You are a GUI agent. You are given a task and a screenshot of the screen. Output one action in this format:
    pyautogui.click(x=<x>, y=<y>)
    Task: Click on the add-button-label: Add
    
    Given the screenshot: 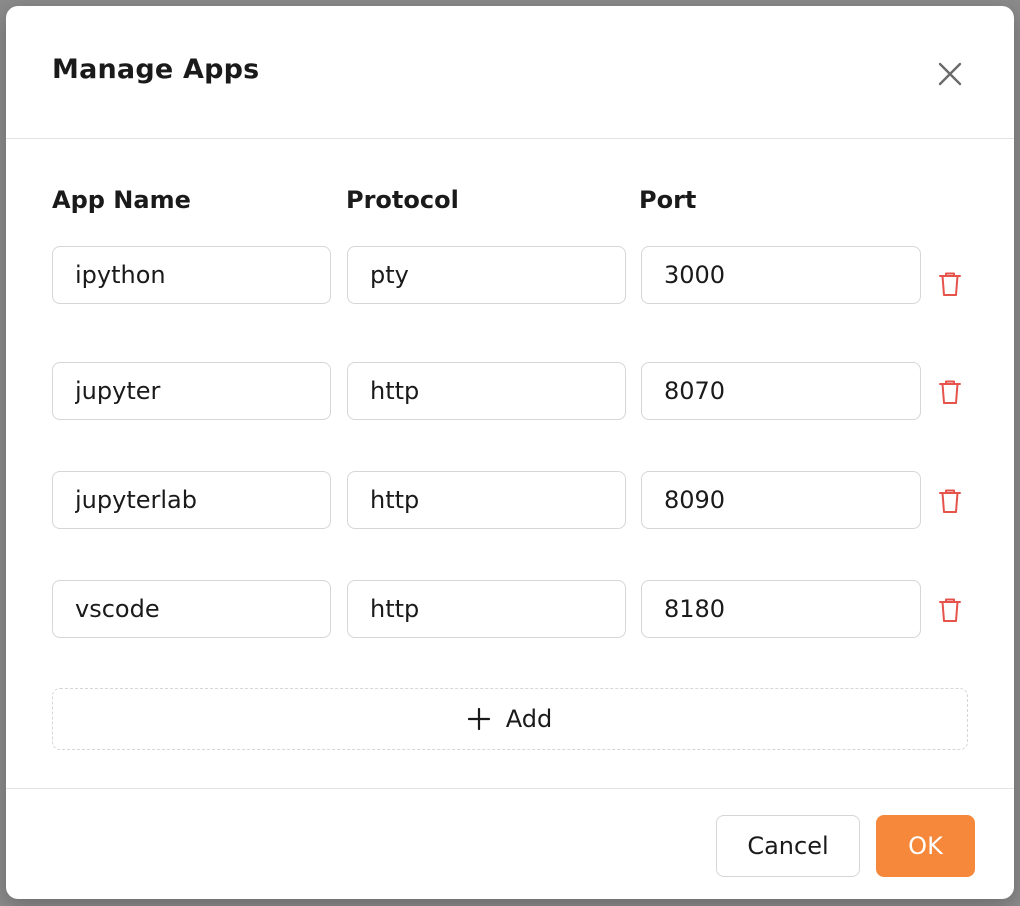 What is the action you would take?
    pyautogui.click(x=529, y=719)
    